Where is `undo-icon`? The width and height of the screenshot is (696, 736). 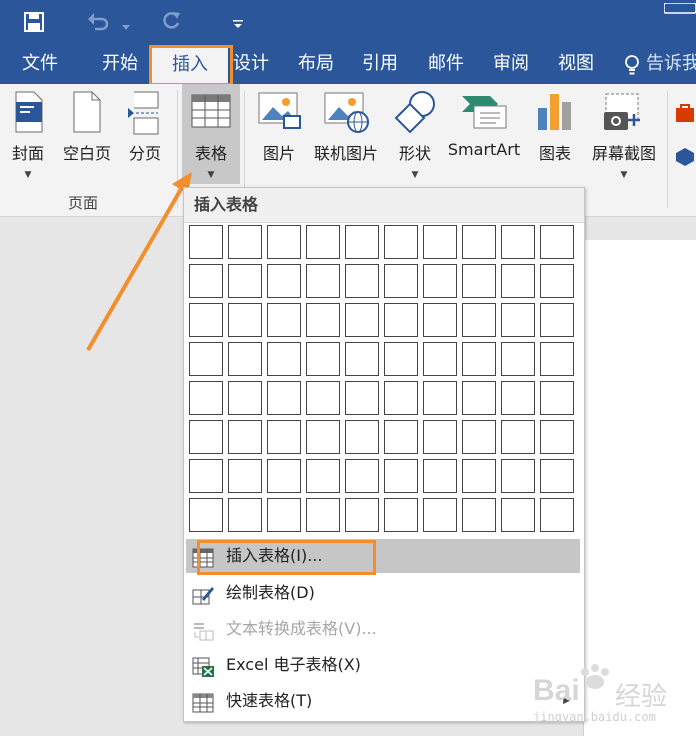 undo-icon is located at coordinates (98, 21).